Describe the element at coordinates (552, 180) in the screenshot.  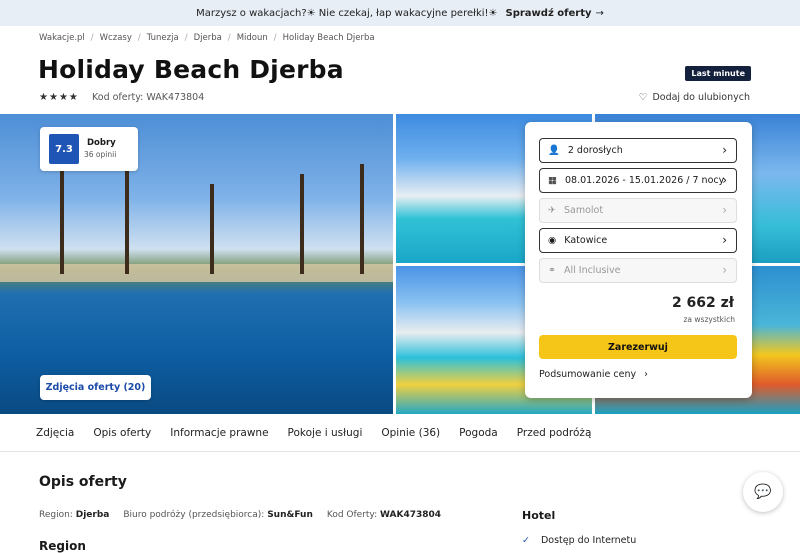
I see `calendar-icon: ▦` at that location.